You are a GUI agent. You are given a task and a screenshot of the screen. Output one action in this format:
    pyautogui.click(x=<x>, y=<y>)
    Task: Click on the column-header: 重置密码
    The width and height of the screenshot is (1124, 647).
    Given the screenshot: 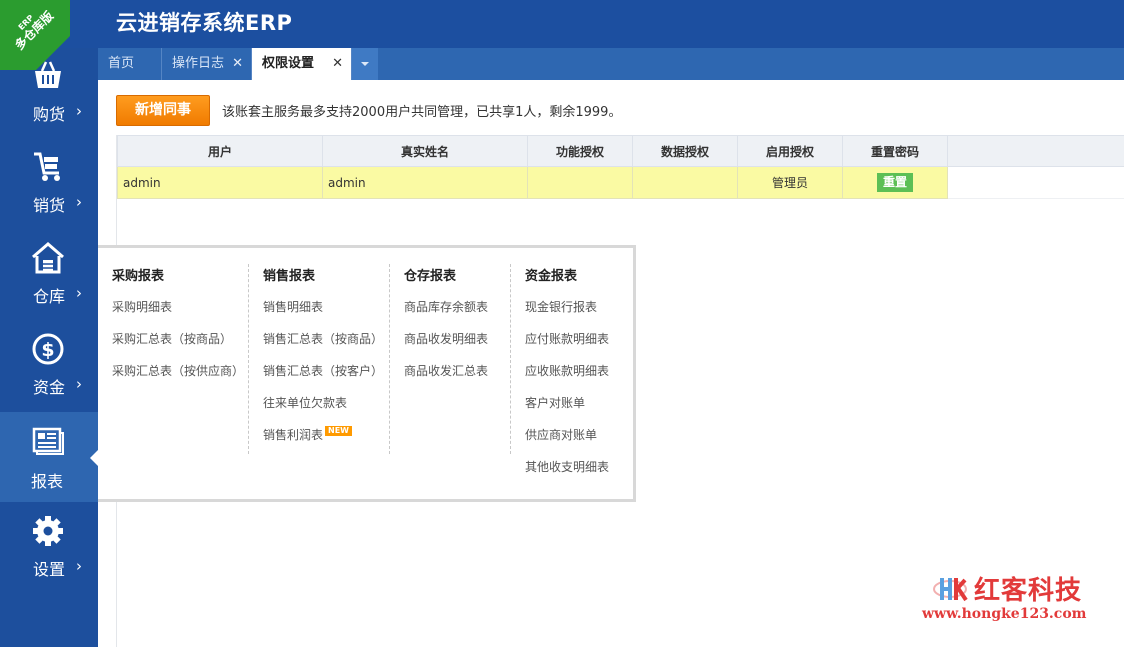 What is the action you would take?
    pyautogui.click(x=895, y=151)
    